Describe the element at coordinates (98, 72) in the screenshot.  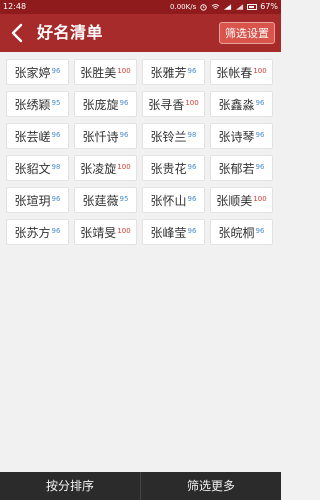
I see `name-text: 张胜美` at that location.